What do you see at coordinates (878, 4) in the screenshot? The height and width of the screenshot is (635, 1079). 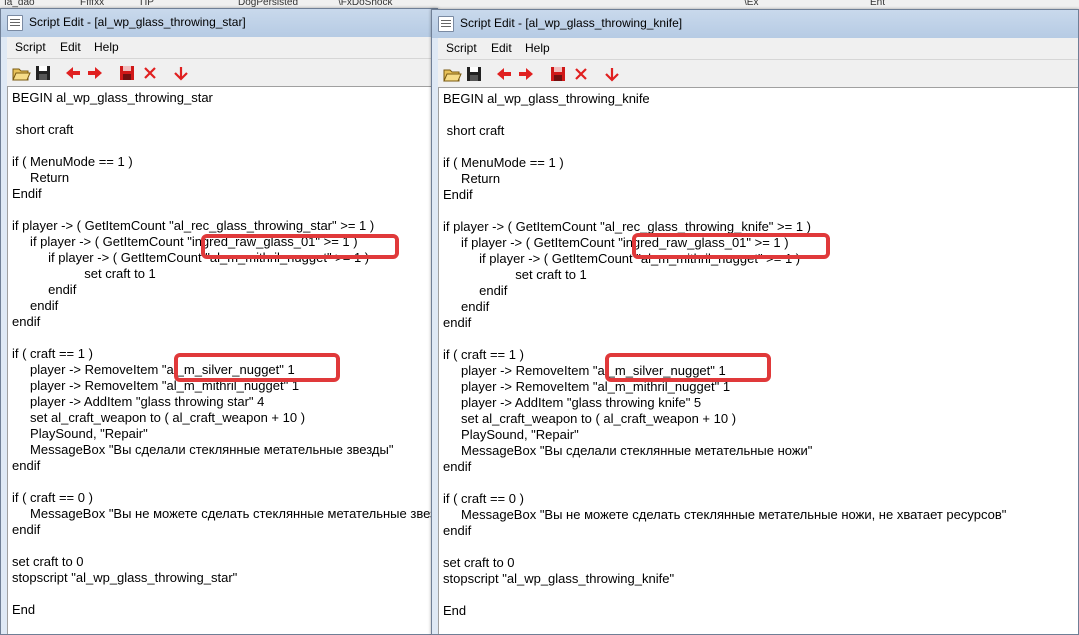 I see `background-fragment: Ent` at bounding box center [878, 4].